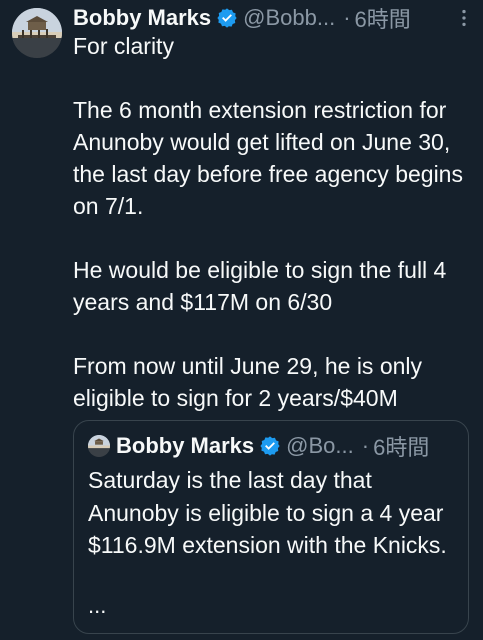 Image resolution: width=483 pixels, height=640 pixels. What do you see at coordinates (142, 18) in the screenshot?
I see `author-name: Bobby Marks` at bounding box center [142, 18].